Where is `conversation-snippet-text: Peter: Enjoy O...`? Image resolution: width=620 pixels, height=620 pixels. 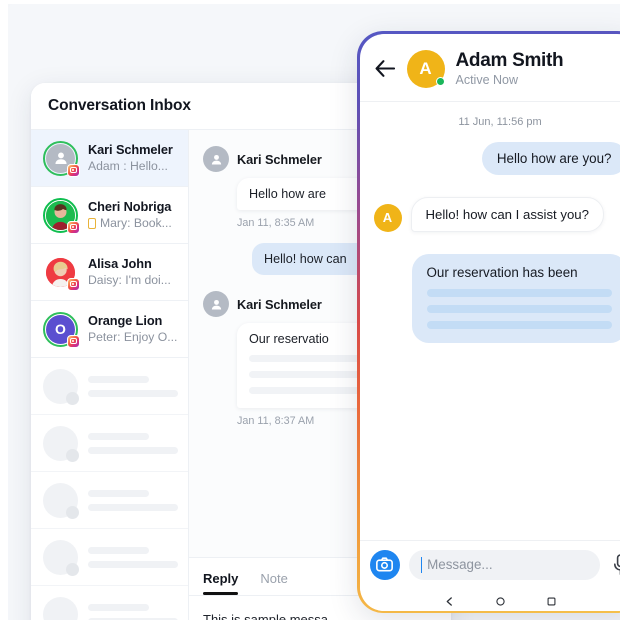 conversation-snippet-text: Peter: Enjoy O... is located at coordinates (133, 336).